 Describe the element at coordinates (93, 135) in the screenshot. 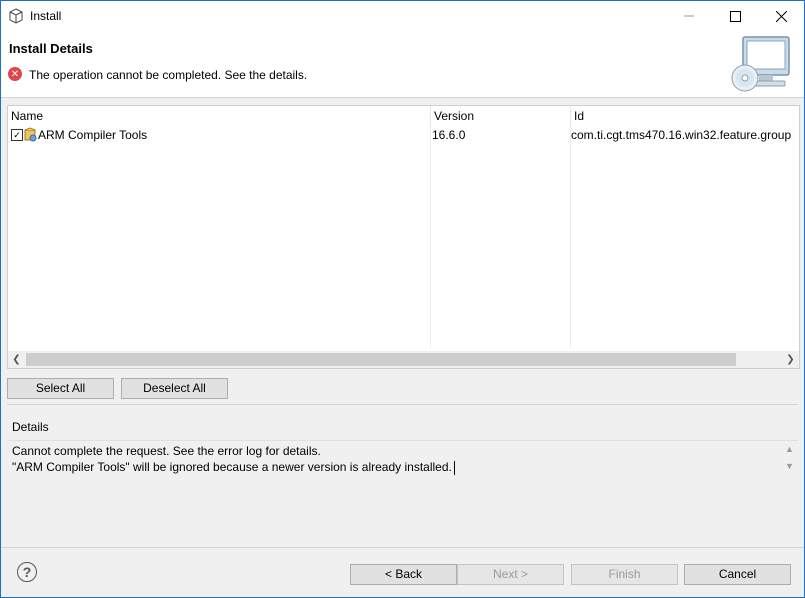

I see `row-name: ARM Compiler Tools` at that location.